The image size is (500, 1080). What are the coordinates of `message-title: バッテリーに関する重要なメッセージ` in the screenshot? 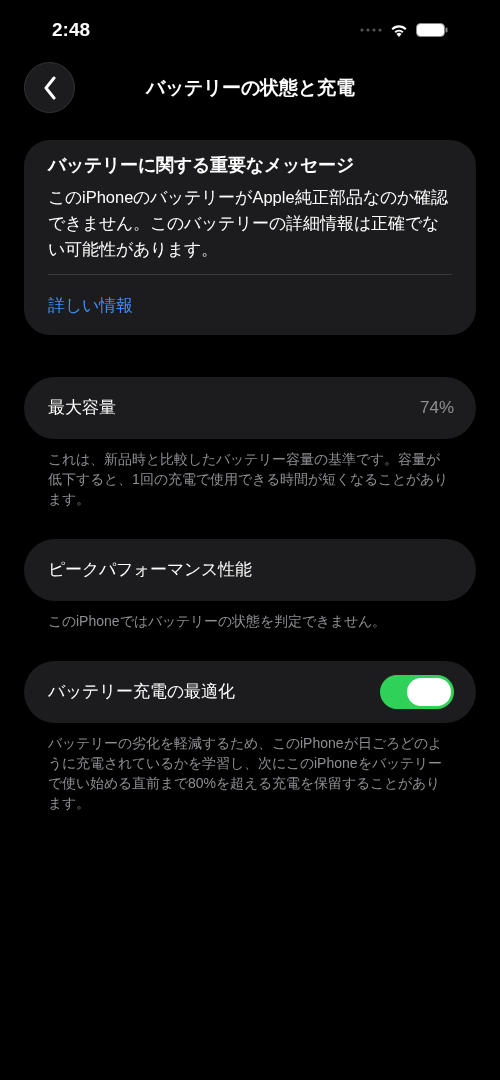 It's located at (201, 165).